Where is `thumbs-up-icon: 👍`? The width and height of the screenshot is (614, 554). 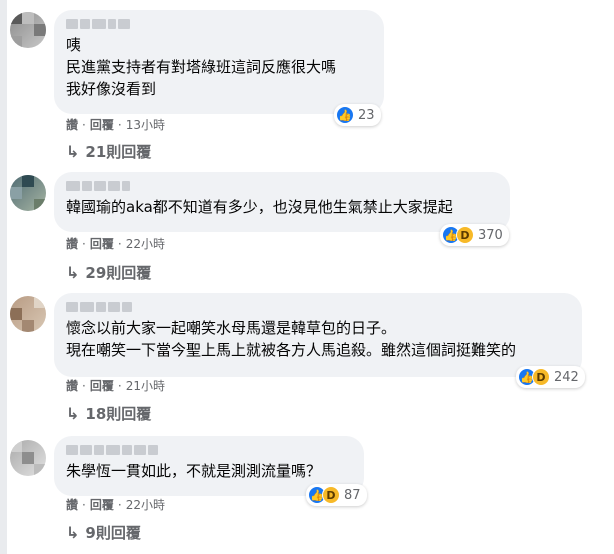 thumbs-up-icon: 👍 is located at coordinates (345, 115).